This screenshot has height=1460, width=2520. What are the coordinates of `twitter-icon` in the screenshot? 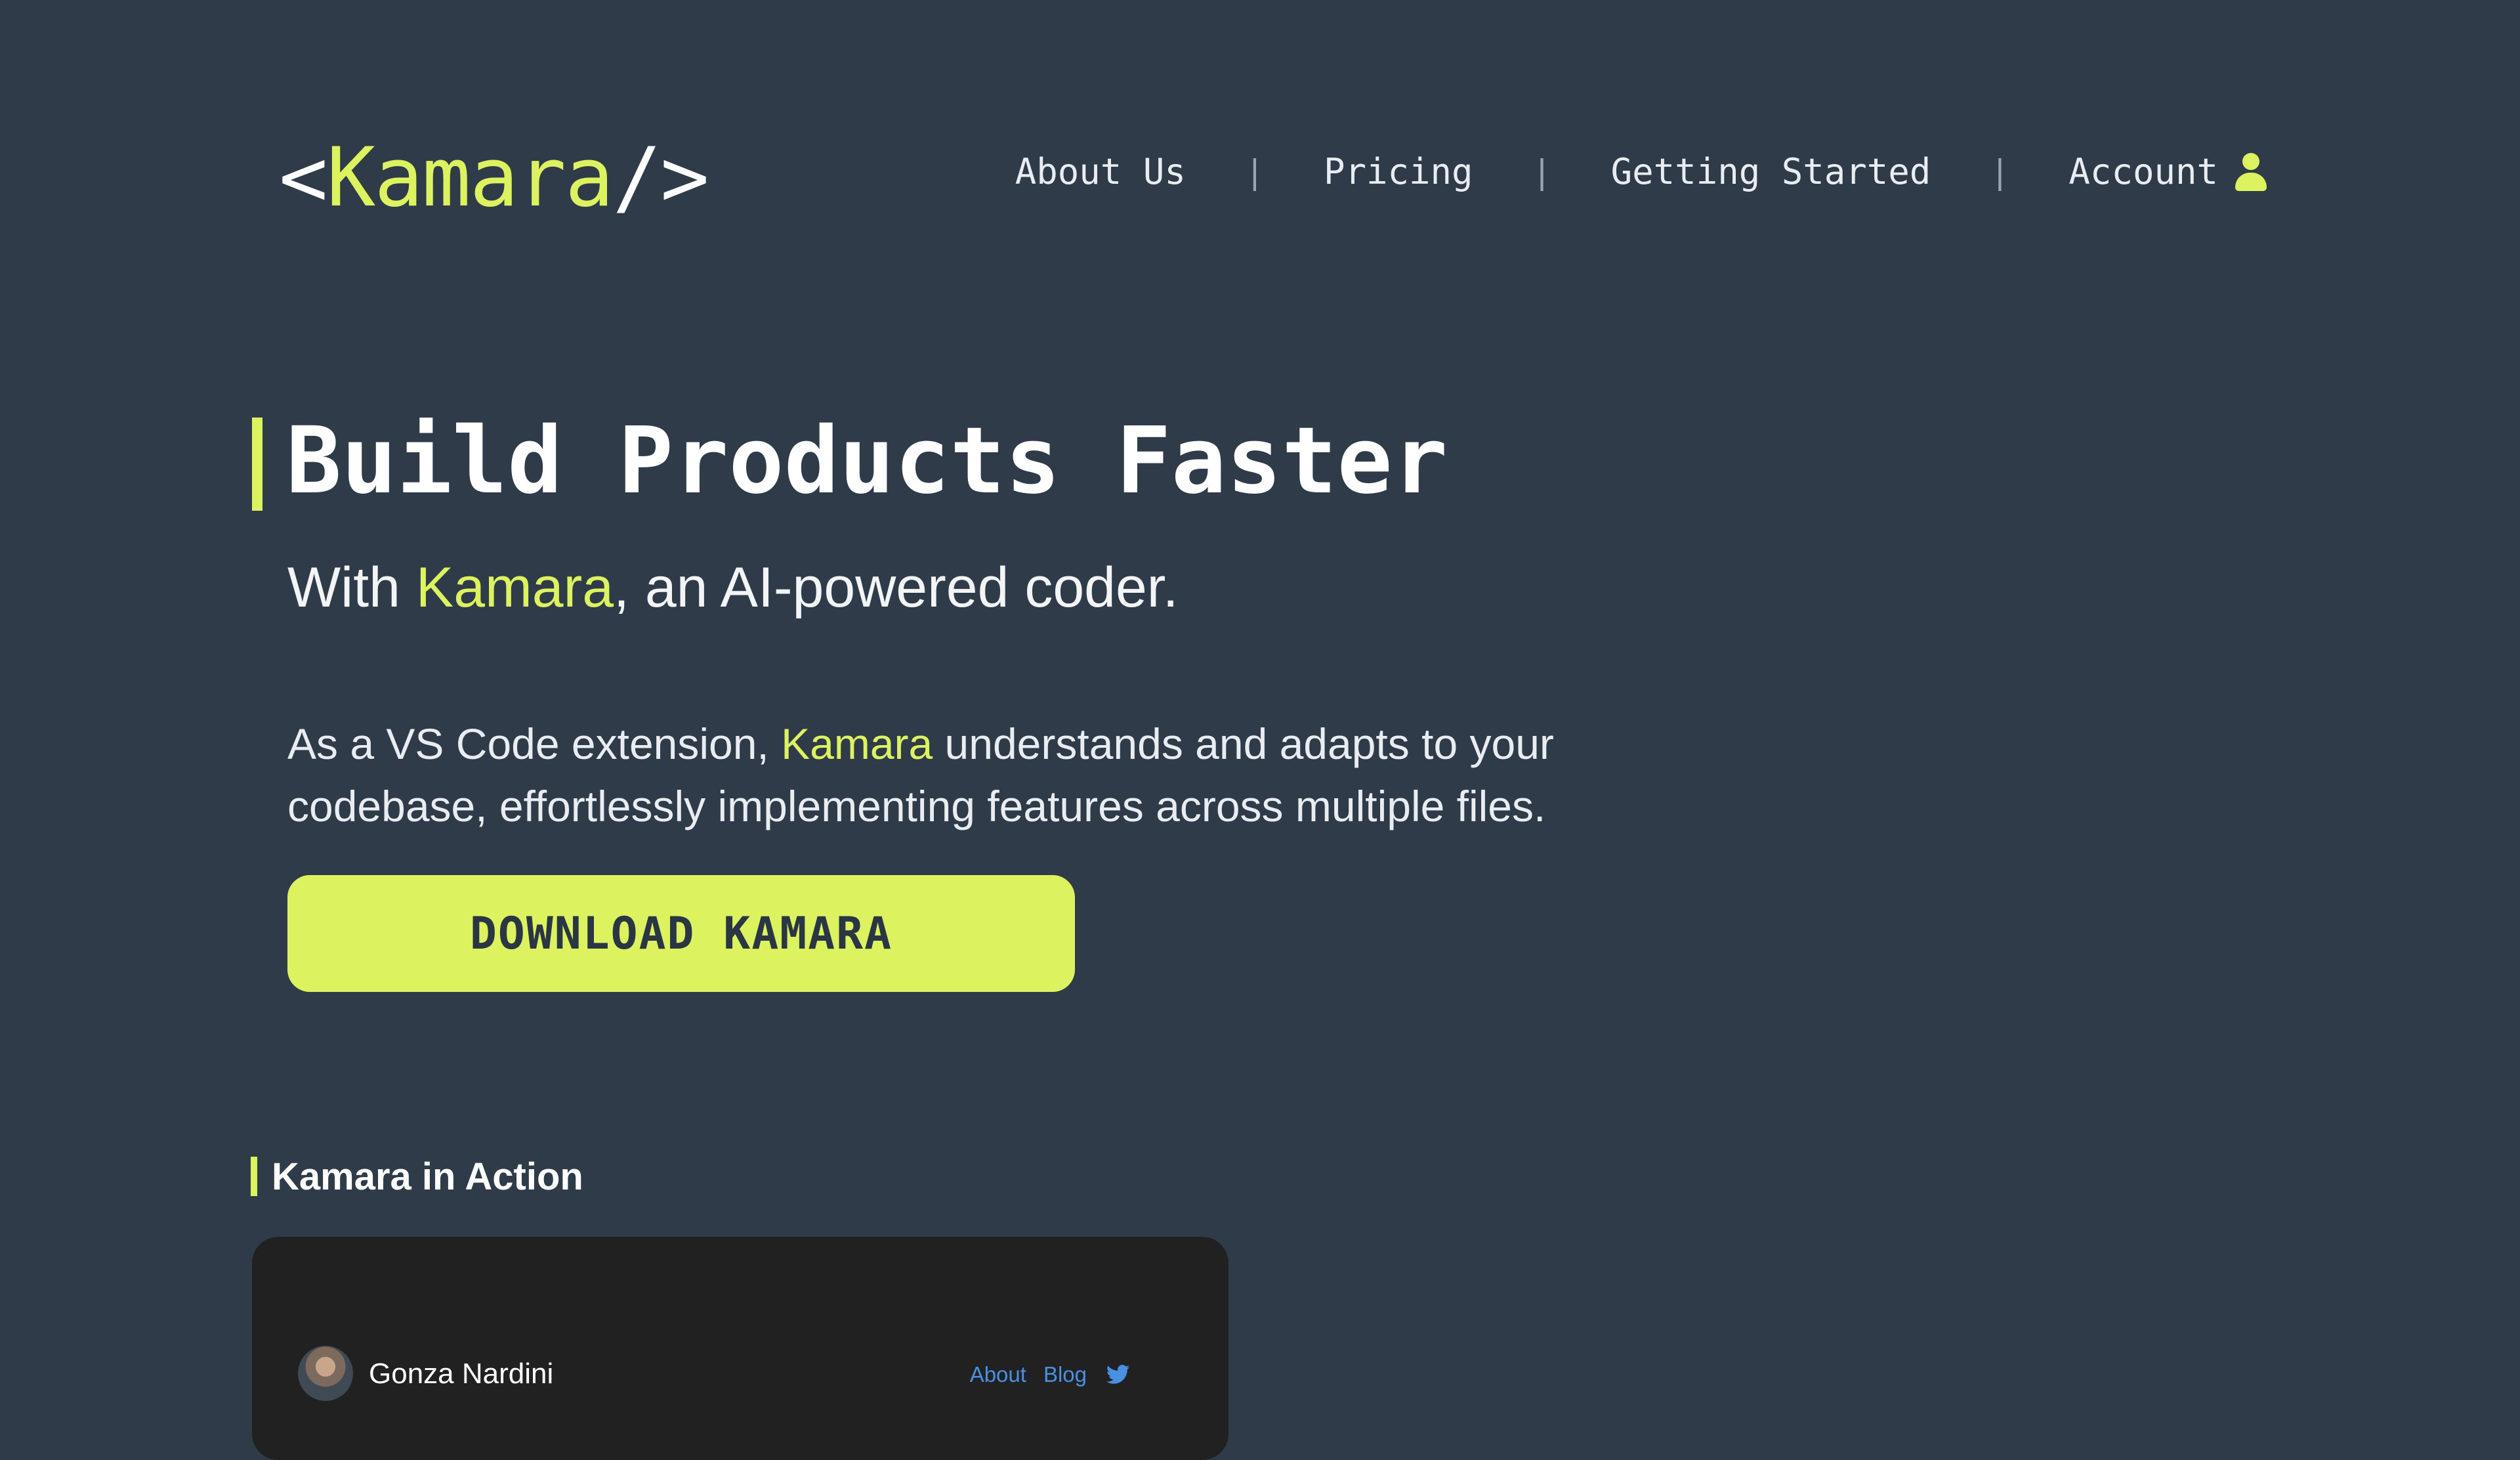 It's located at (1118, 1375).